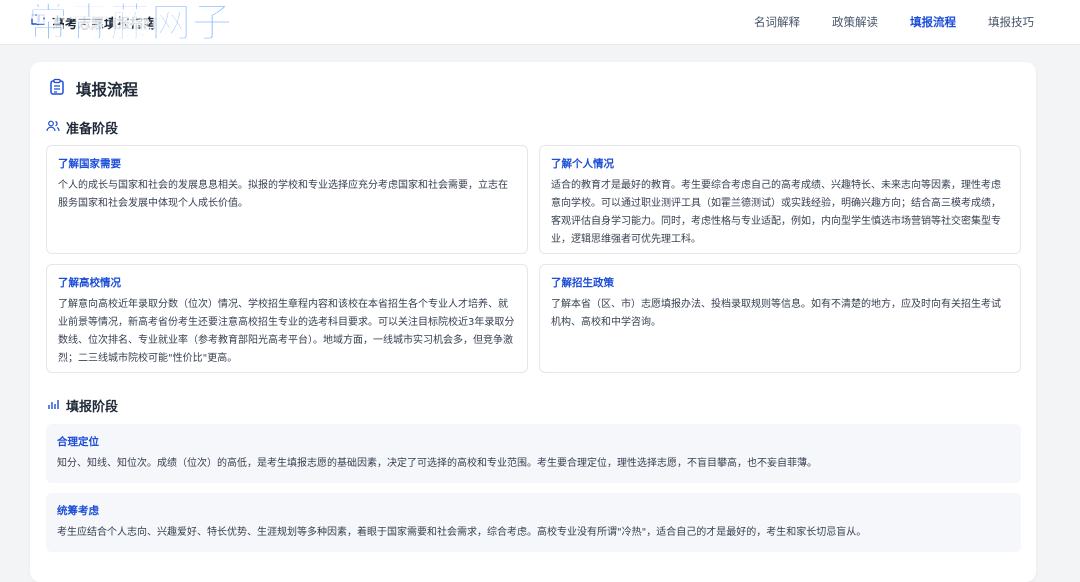 The width and height of the screenshot is (1080, 582). I want to click on step-title: 合理定位, so click(78, 442).